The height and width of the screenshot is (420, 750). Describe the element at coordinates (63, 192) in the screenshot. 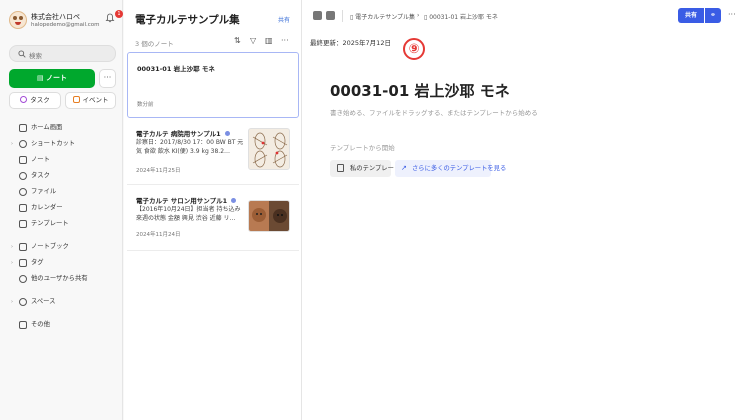

I see `sidebar-item-files: ファイル` at that location.